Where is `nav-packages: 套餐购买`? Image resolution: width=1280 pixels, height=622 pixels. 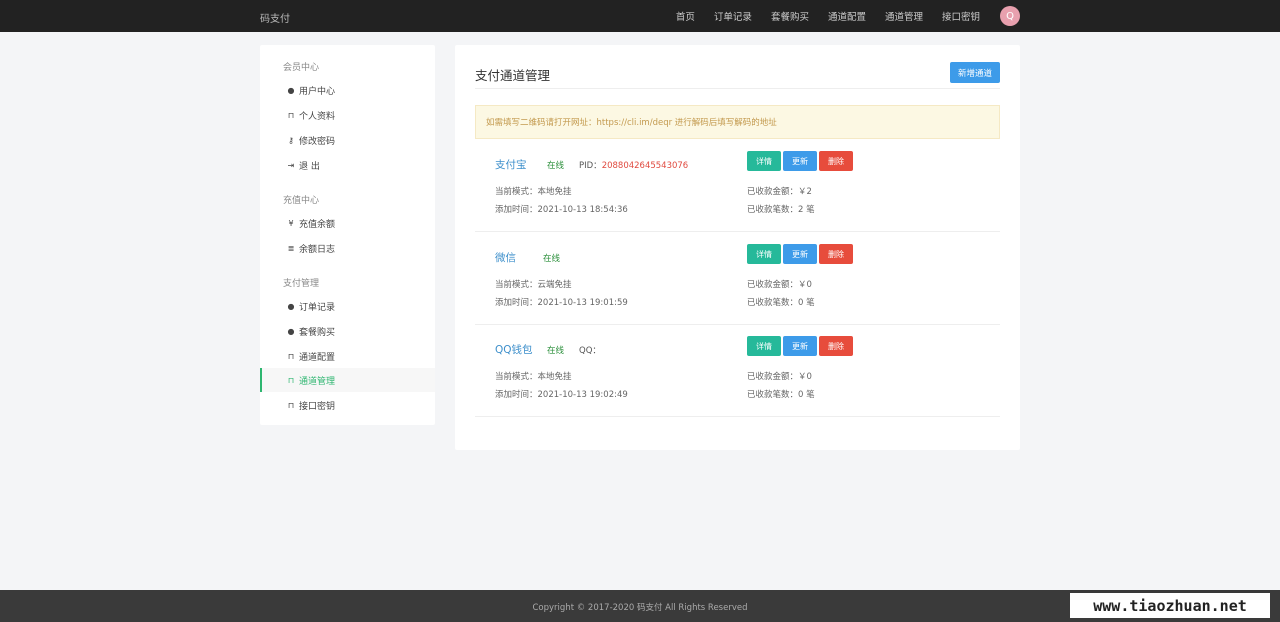
nav-packages: 套餐购买 is located at coordinates (790, 16).